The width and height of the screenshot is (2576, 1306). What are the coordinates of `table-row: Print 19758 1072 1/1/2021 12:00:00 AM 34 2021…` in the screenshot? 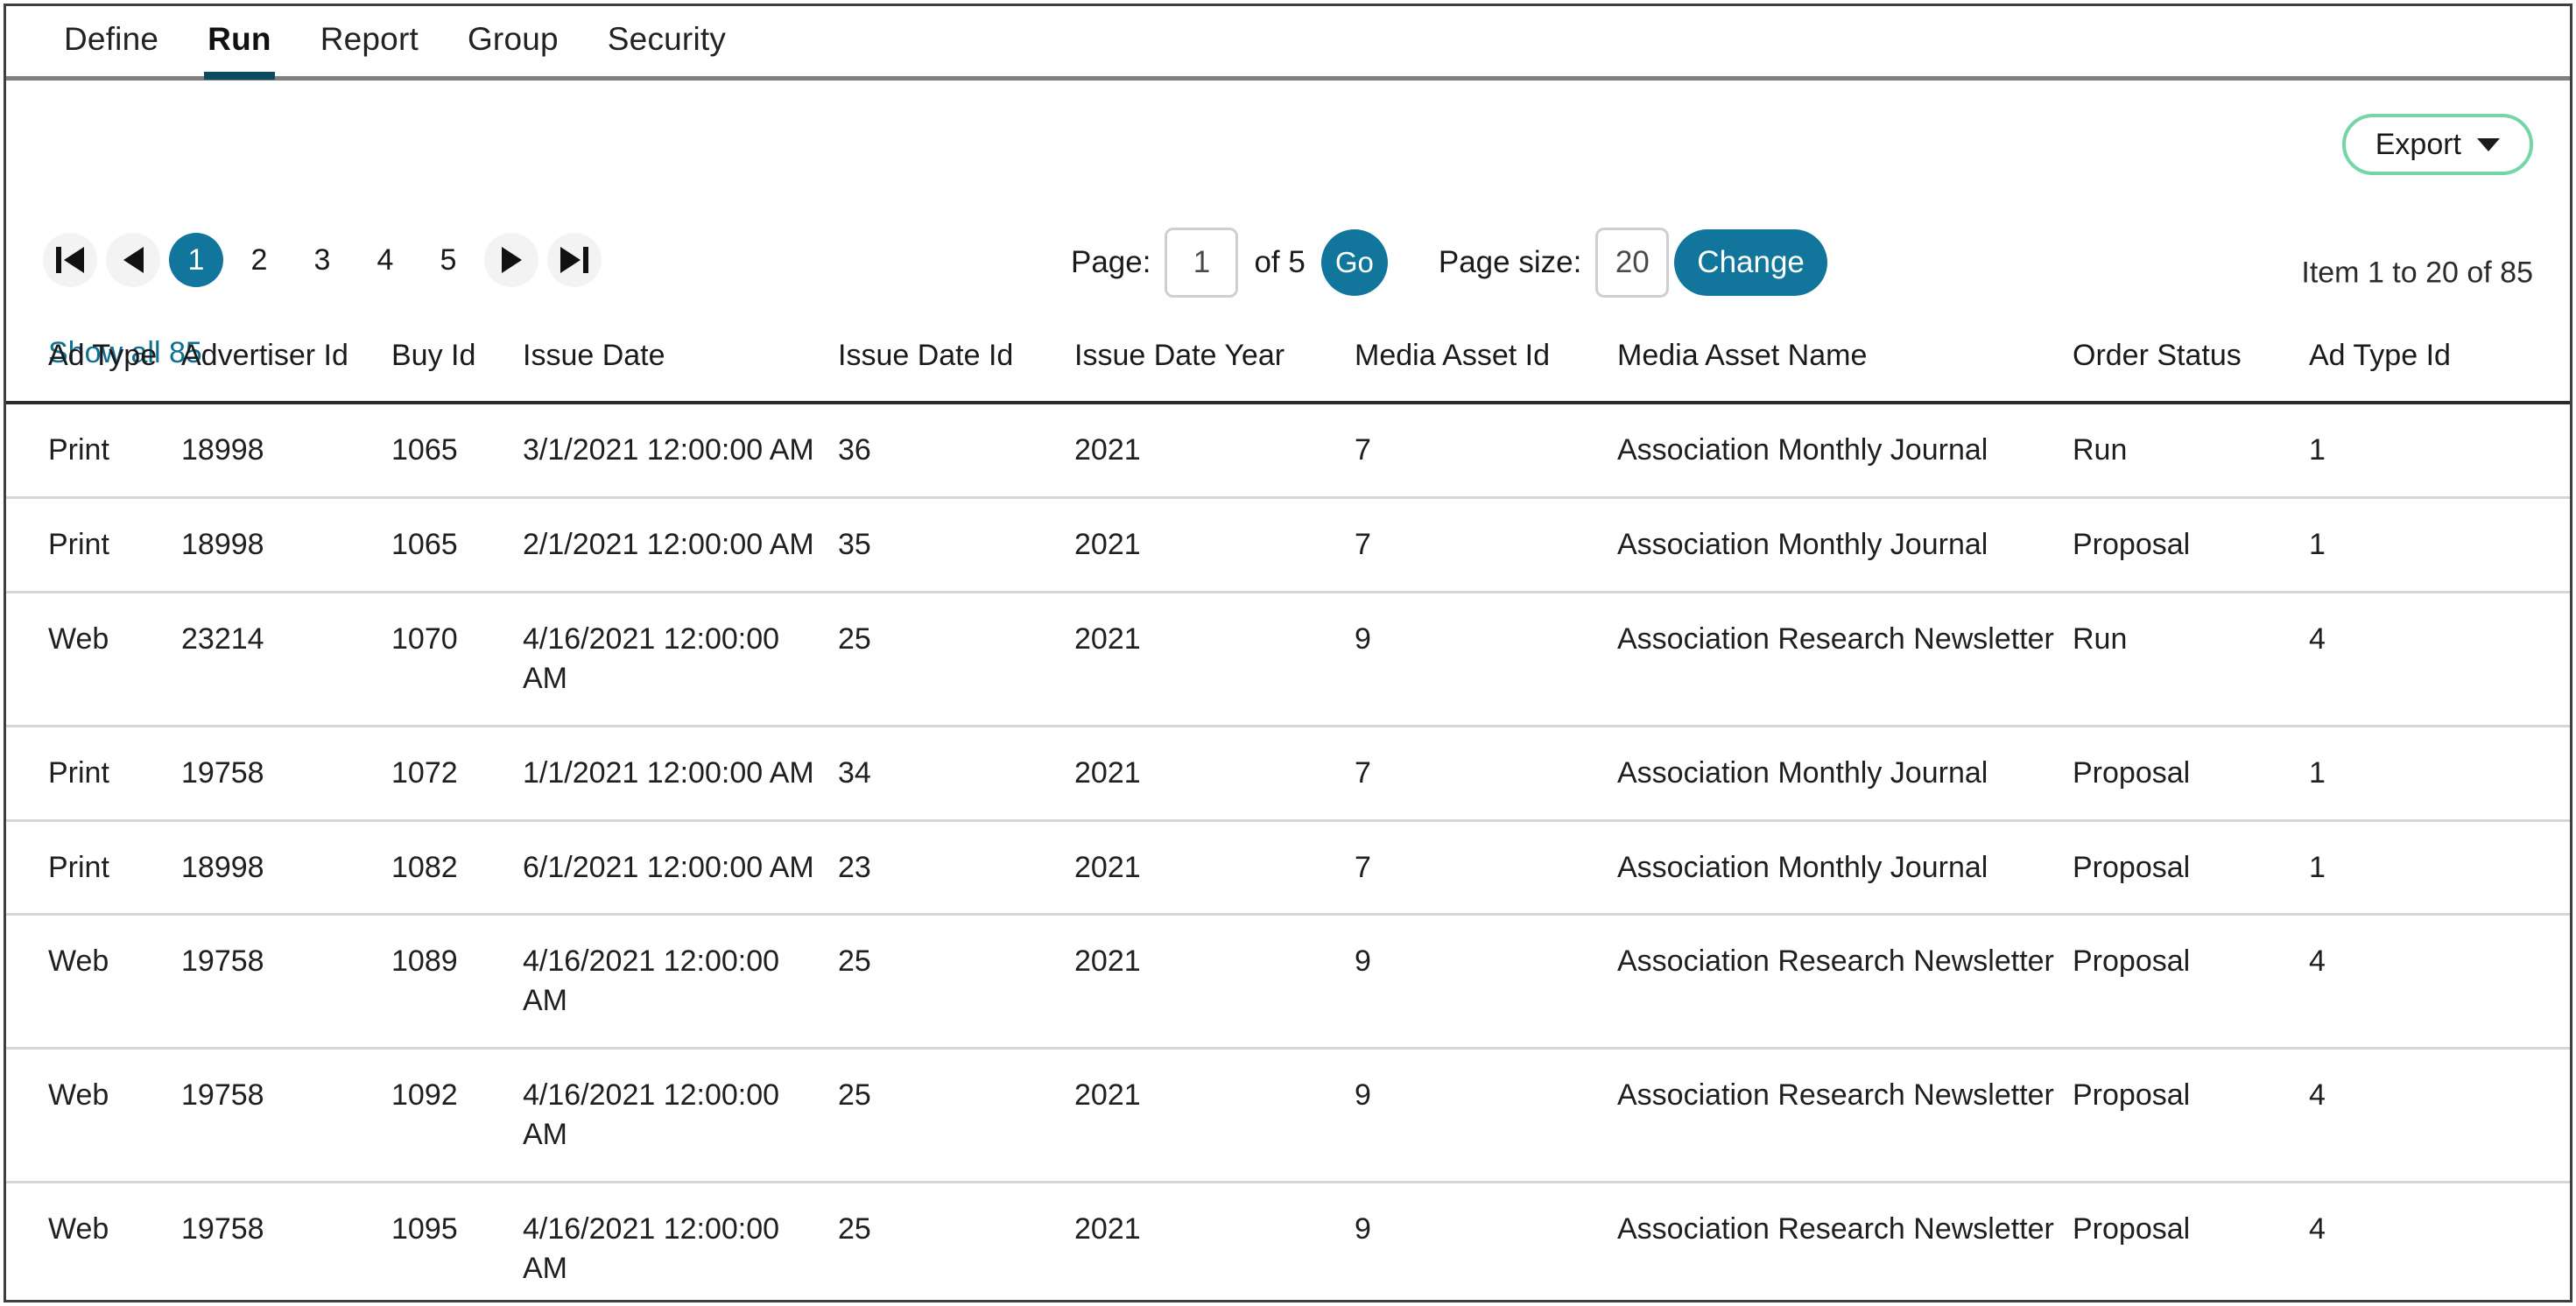 It's located at (1288, 774).